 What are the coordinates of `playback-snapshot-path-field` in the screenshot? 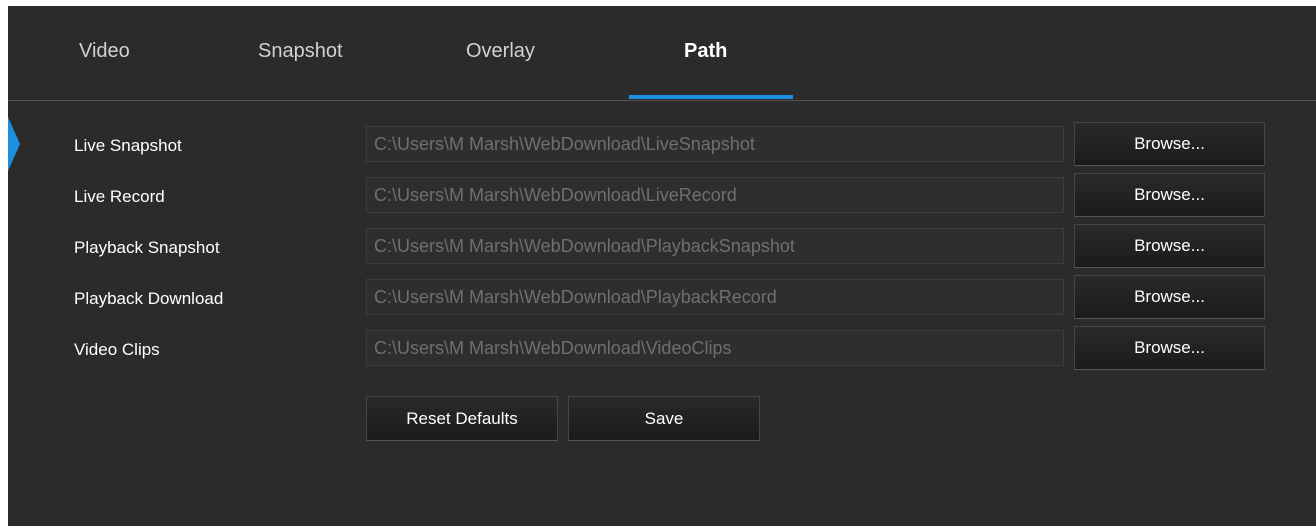 It's located at (715, 246).